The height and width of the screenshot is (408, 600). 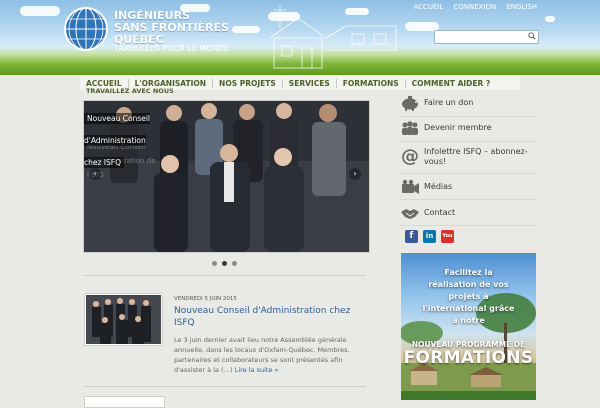 What do you see at coordinates (438, 186) in the screenshot?
I see `sidebar-item-label: Médias` at bounding box center [438, 186].